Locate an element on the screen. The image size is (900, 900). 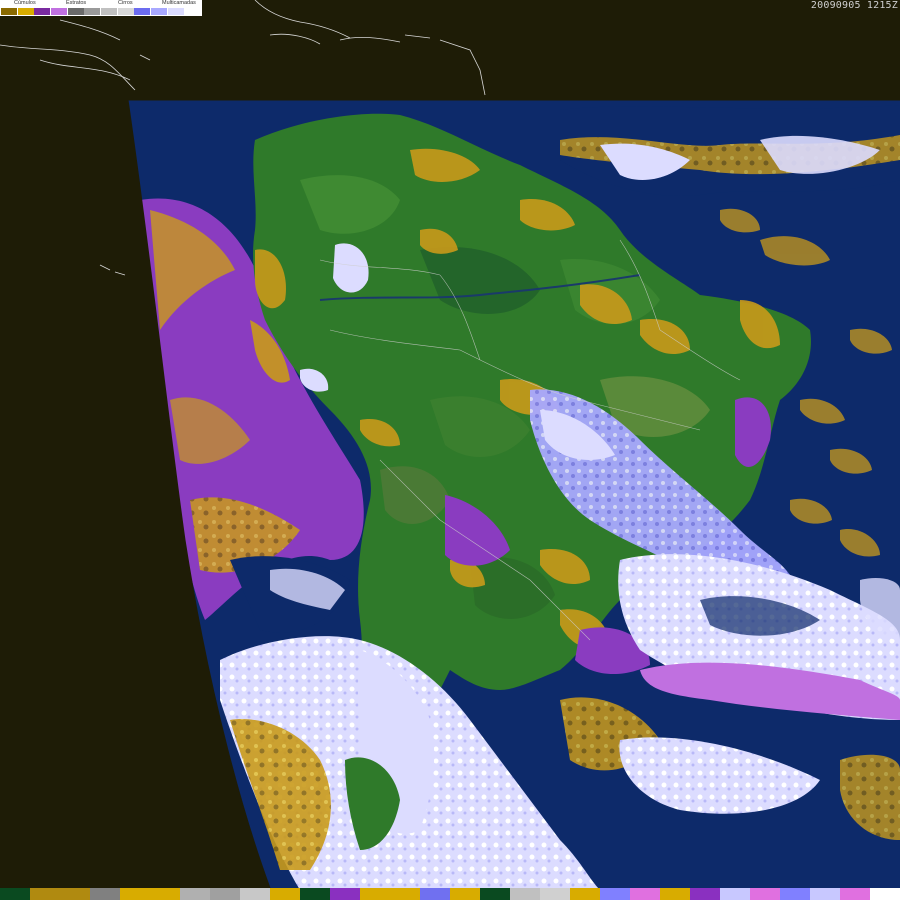
bottom-color-scale is located at coordinates (450, 894).